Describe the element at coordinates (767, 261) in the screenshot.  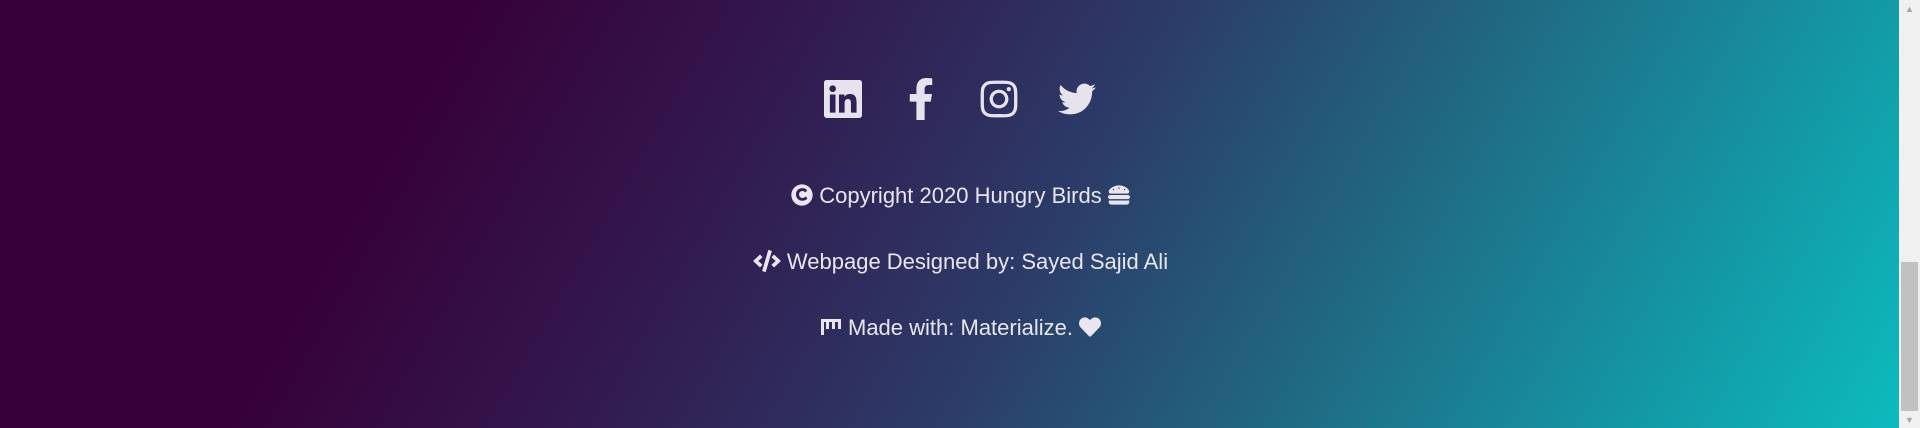
I see `code-icon` at that location.